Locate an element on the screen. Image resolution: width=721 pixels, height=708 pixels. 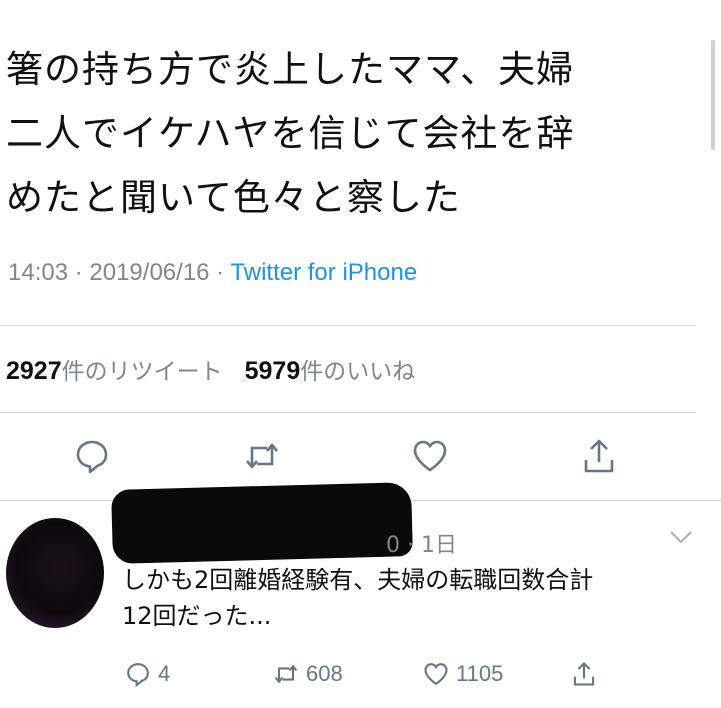
tweet-client-link: Twitter for iPhone is located at coordinates (323, 272).